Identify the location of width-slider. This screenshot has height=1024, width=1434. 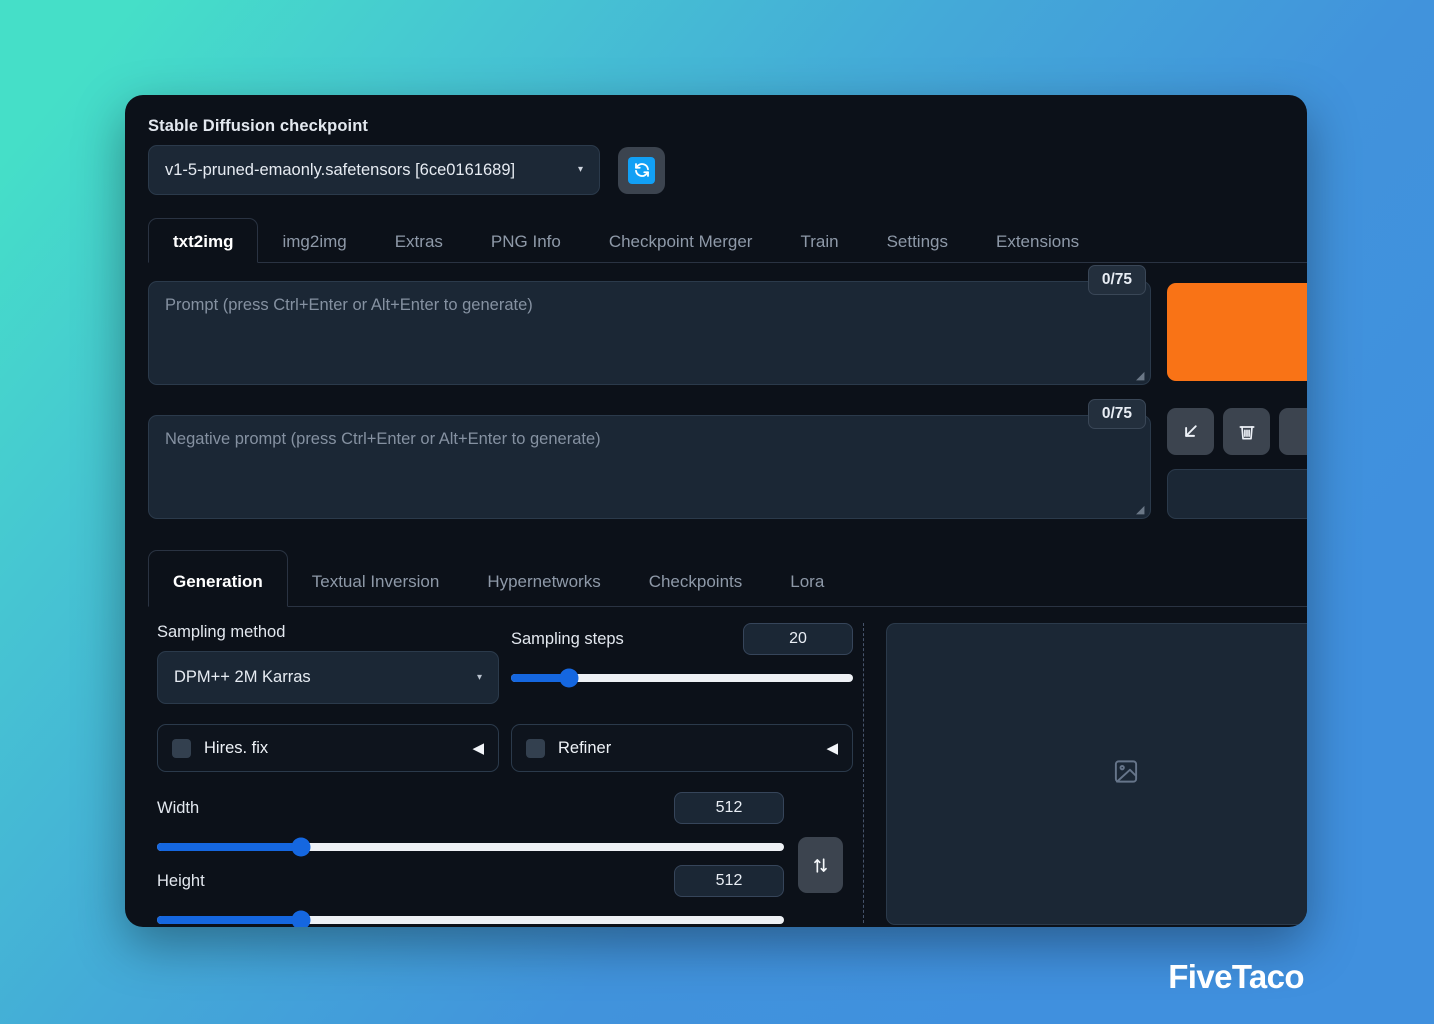
(470, 847).